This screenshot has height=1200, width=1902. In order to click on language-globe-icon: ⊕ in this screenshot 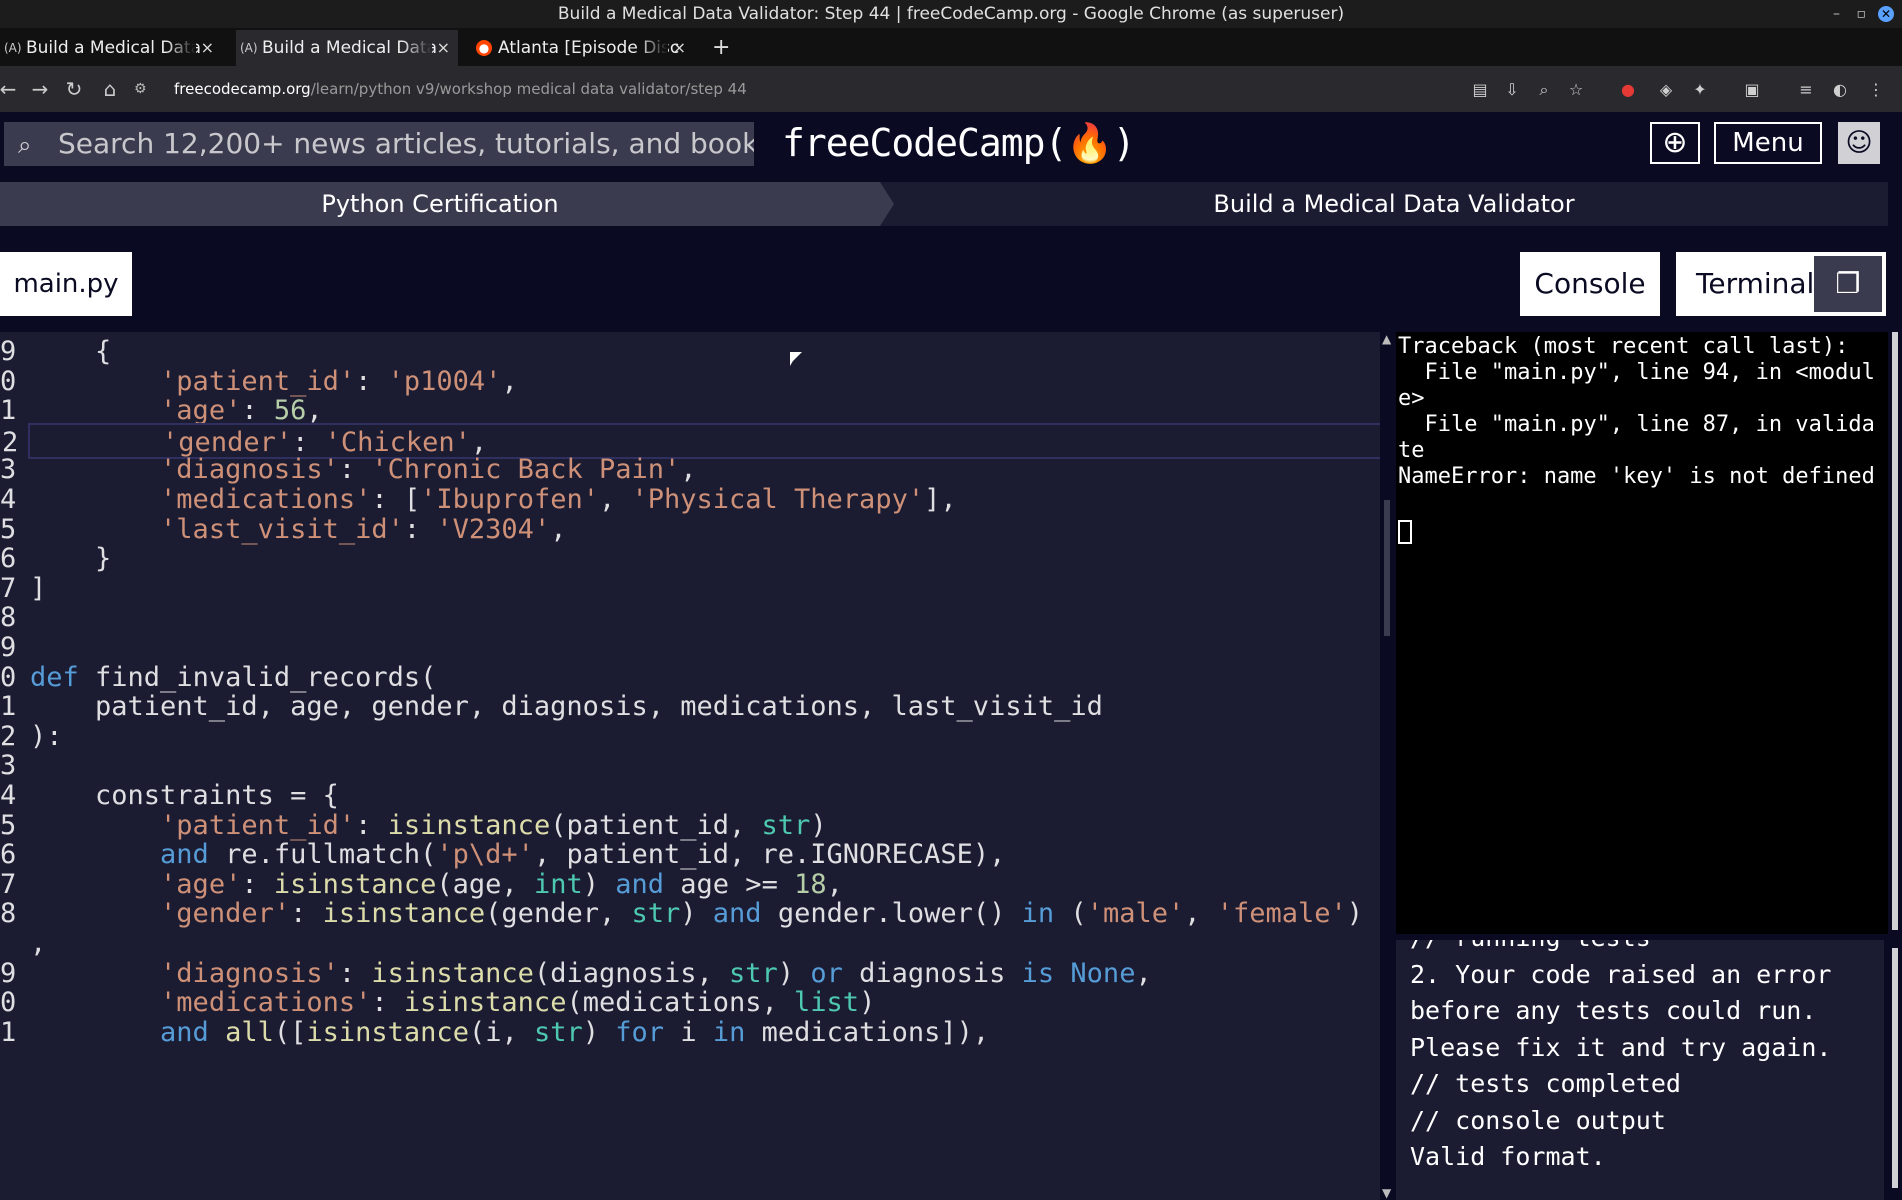, I will do `click(1675, 143)`.